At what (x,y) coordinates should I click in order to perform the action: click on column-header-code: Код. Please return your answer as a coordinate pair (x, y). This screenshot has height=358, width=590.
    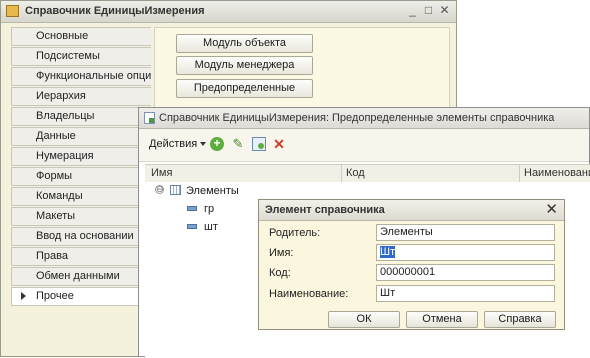
    Looking at the image, I should click on (355, 173).